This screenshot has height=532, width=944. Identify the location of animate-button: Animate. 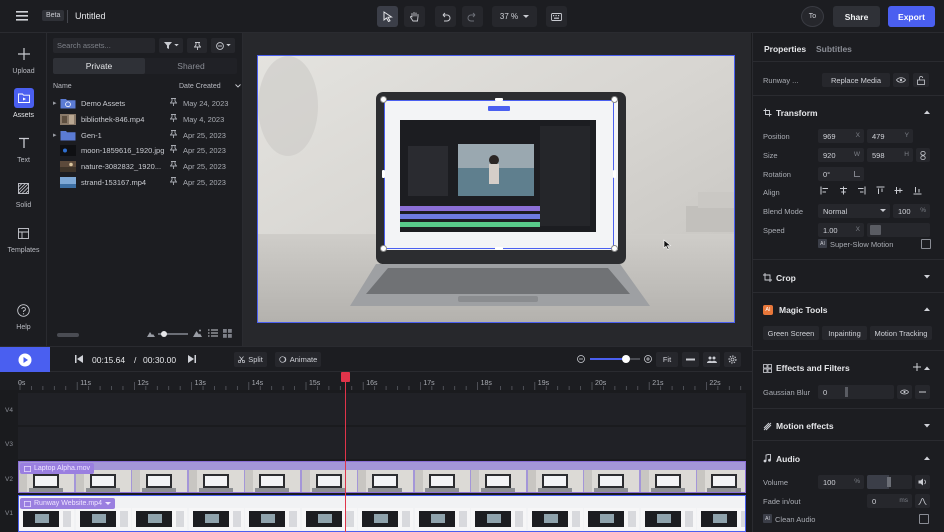
(298, 359).